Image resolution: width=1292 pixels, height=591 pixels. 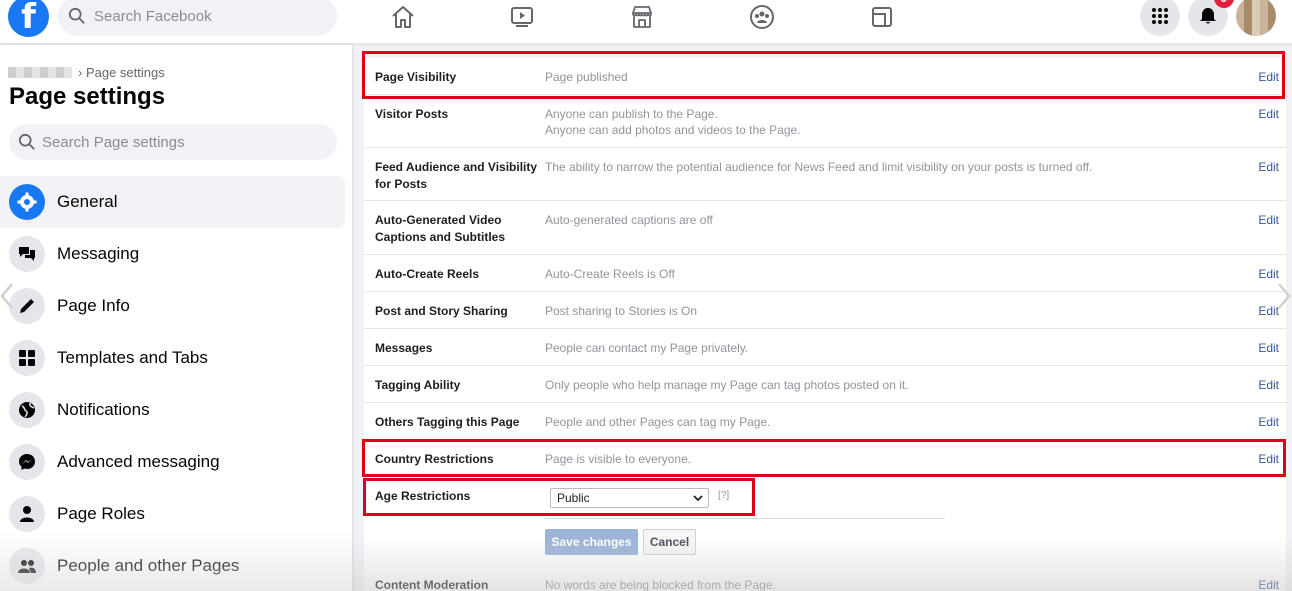 I want to click on sidebar-item-label: Advanced messaging, so click(x=138, y=461).